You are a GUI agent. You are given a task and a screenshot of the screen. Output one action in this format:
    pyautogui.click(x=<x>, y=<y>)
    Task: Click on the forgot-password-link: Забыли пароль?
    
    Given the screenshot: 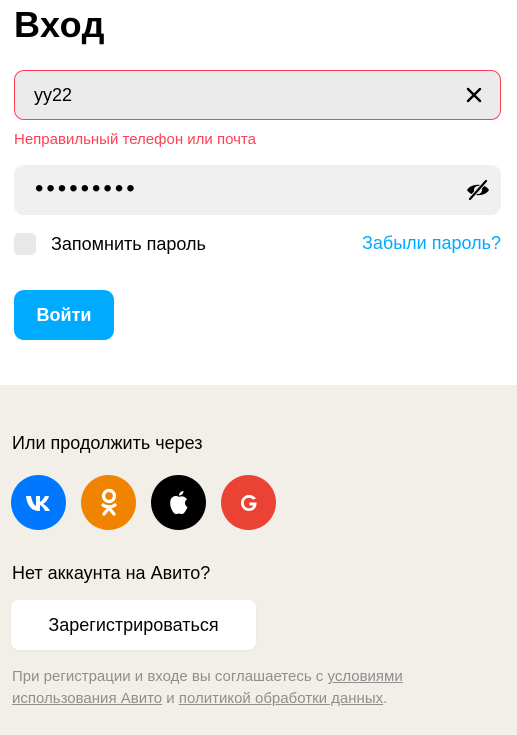 What is the action you would take?
    pyautogui.click(x=431, y=243)
    